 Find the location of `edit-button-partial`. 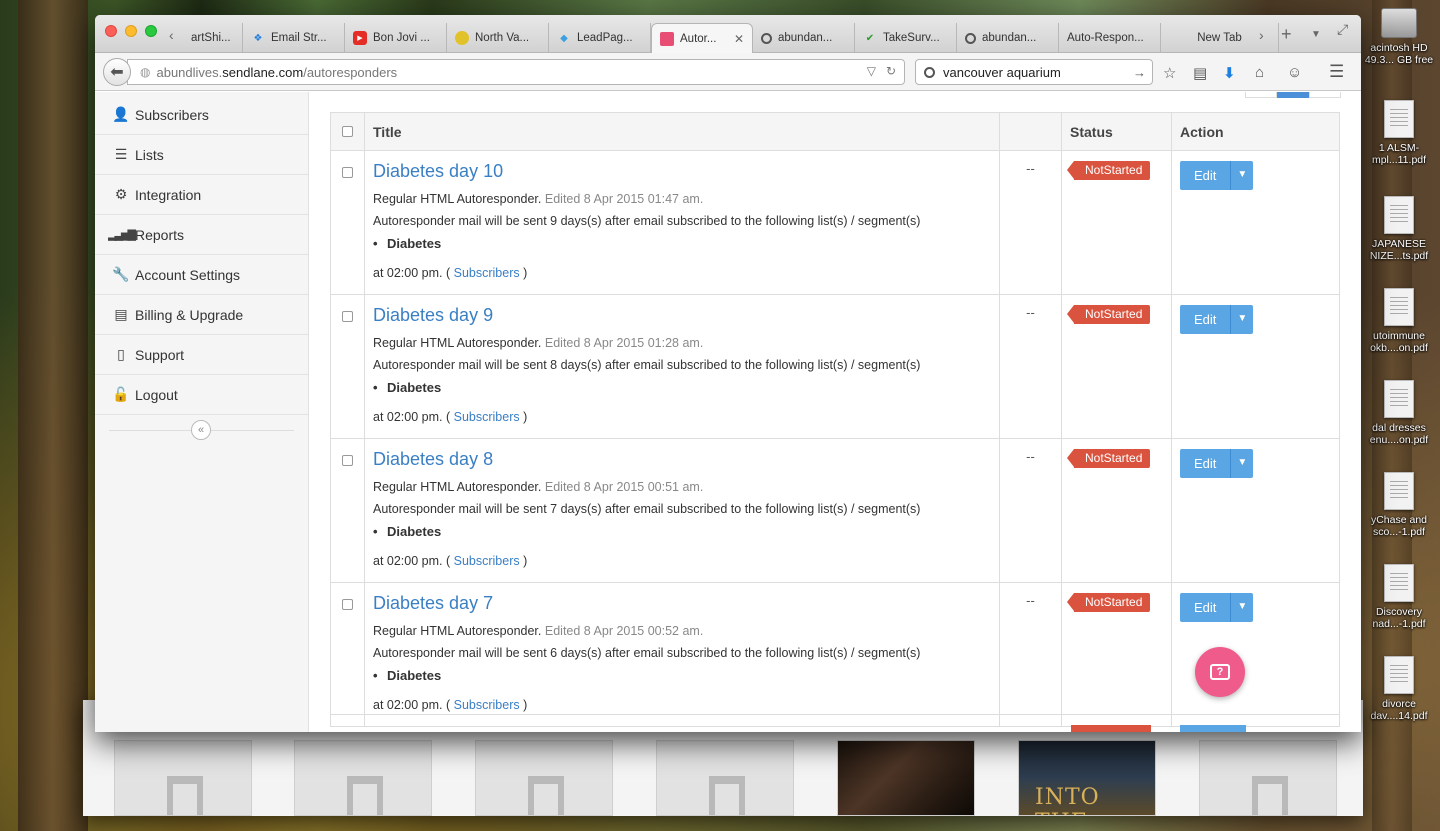

edit-button-partial is located at coordinates (1213, 728).